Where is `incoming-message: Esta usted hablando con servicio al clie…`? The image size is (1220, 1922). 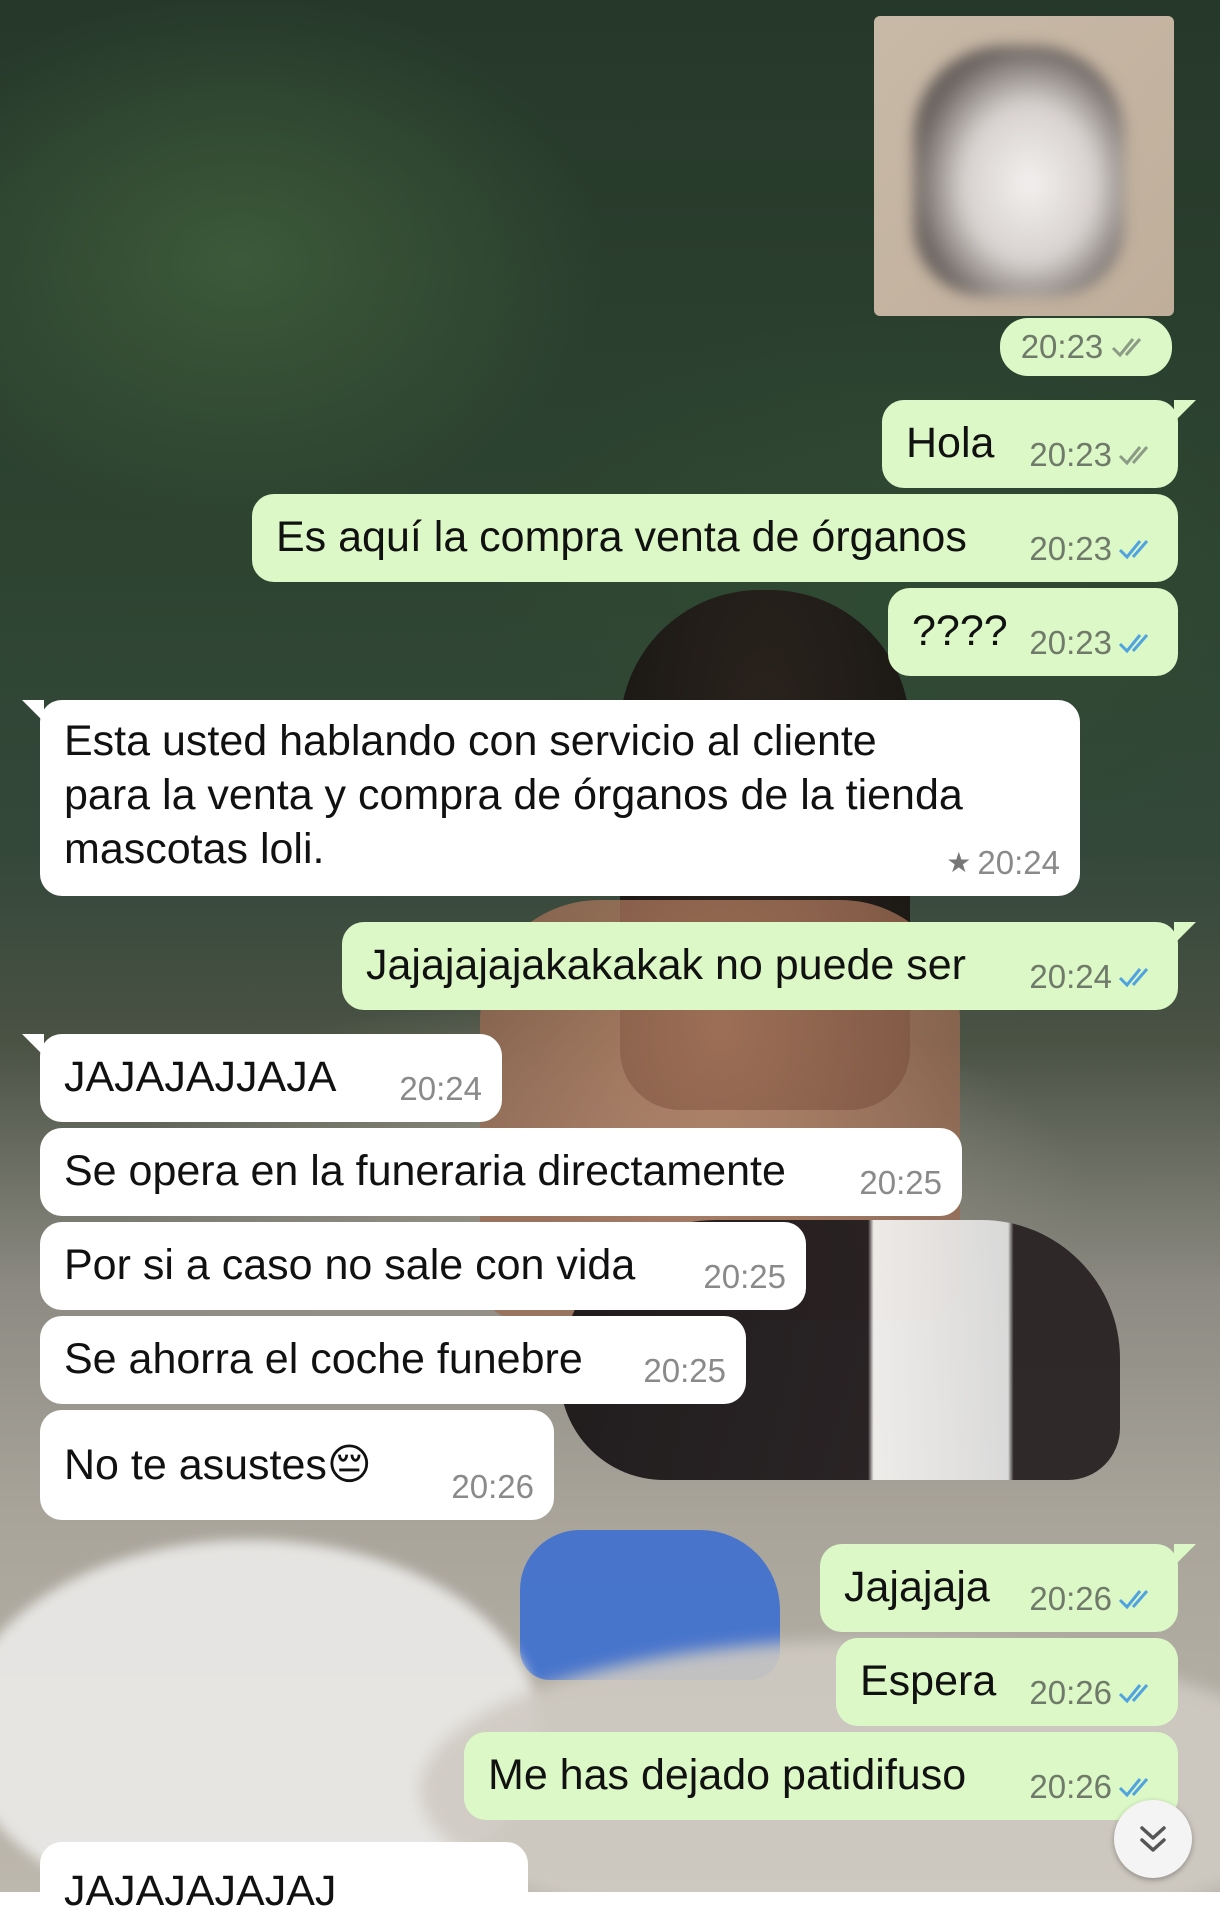 incoming-message: Esta usted hablando con servicio al clie… is located at coordinates (551, 798).